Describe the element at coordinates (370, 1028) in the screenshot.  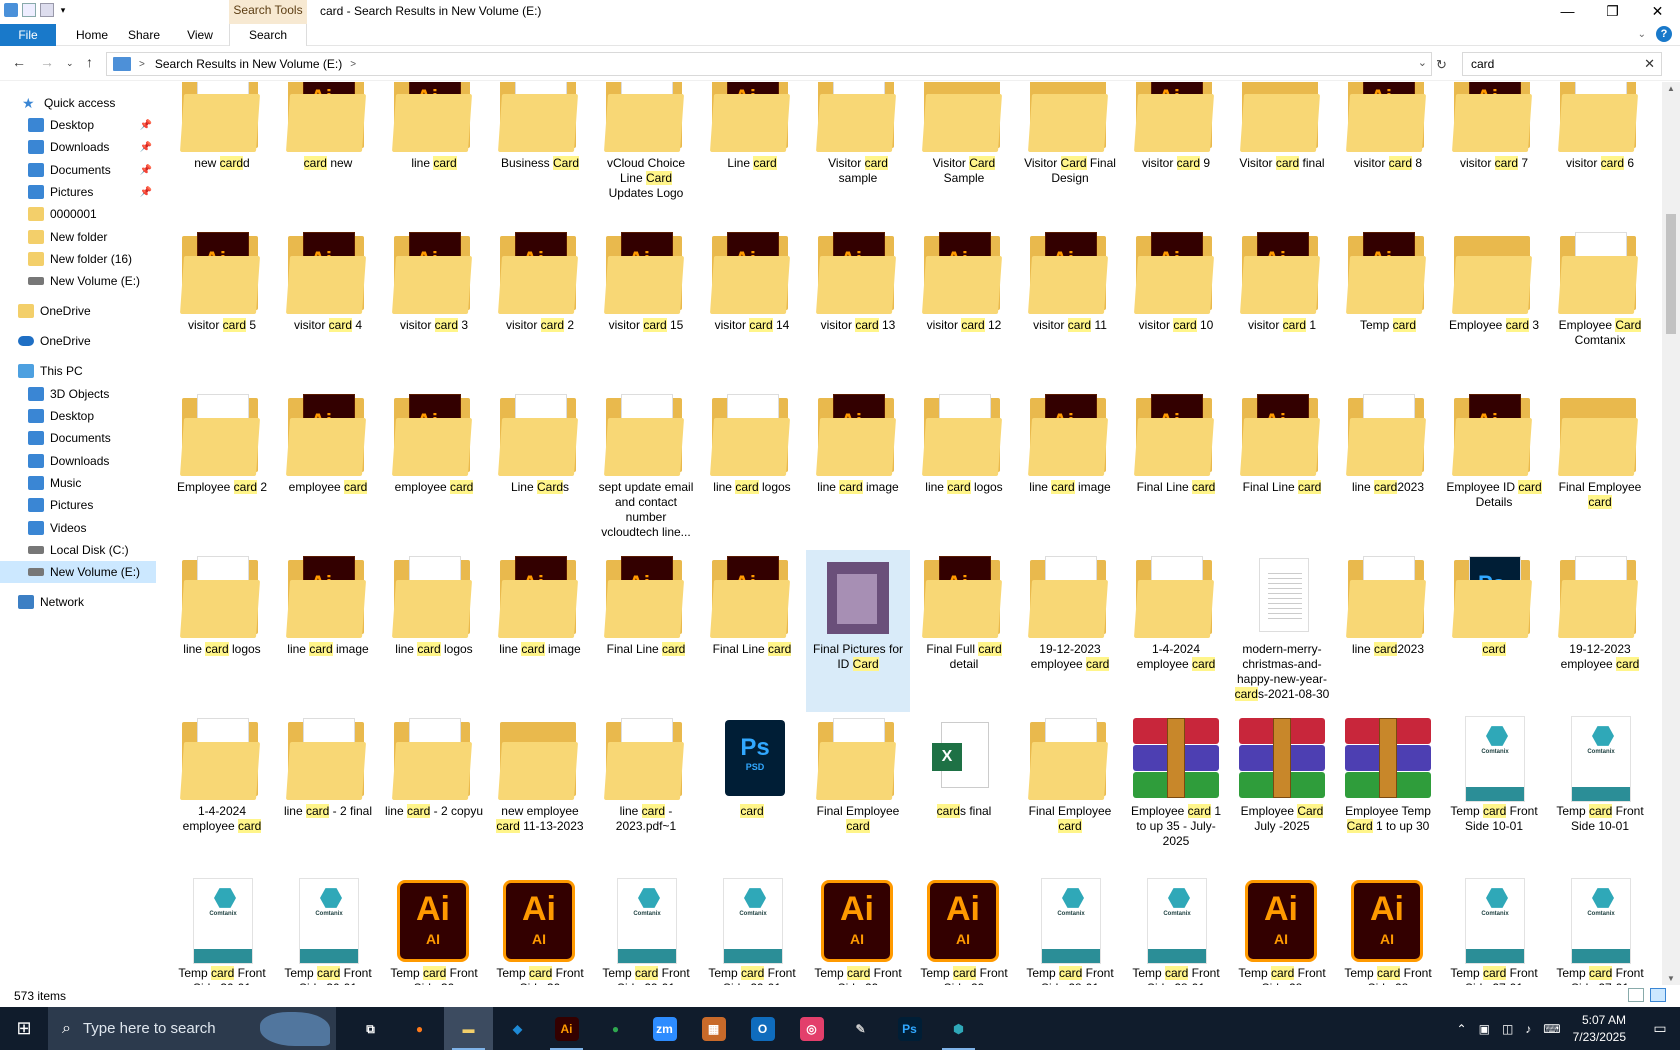
I see `taskbar-app-button: ⧉` at that location.